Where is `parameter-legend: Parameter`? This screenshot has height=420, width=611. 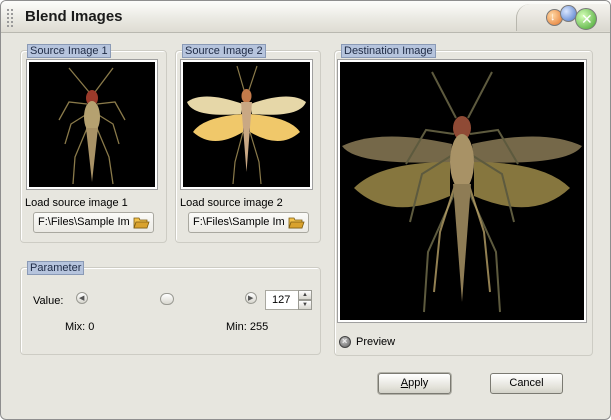
parameter-legend: Parameter is located at coordinates (56, 268).